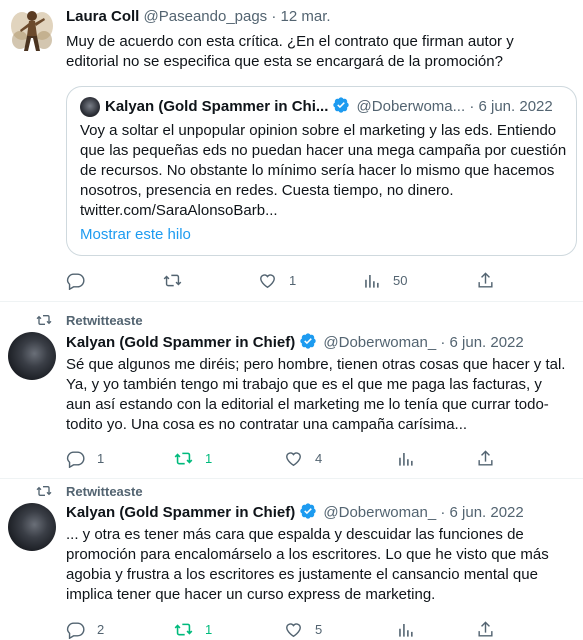 The height and width of the screenshot is (640, 583). What do you see at coordinates (277, 280) in the screenshot?
I see `like-button: 1` at bounding box center [277, 280].